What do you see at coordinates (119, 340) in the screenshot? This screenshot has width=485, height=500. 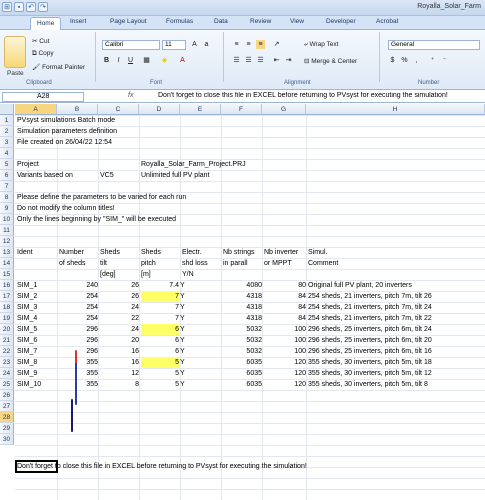 I see `table-cell: 20` at bounding box center [119, 340].